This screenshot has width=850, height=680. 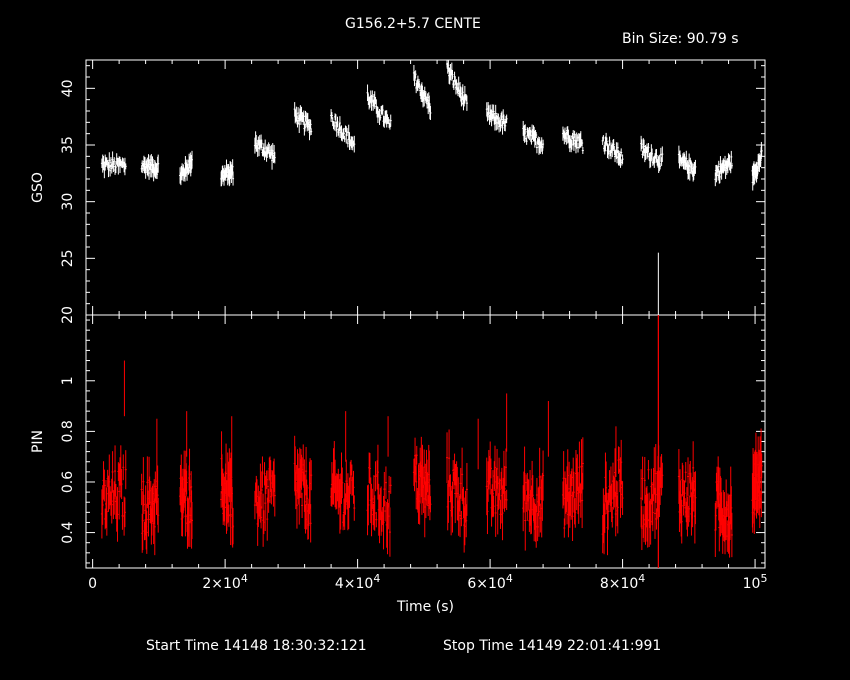 What do you see at coordinates (752, 584) in the screenshot?
I see `x-tick-base: 10` at bounding box center [752, 584].